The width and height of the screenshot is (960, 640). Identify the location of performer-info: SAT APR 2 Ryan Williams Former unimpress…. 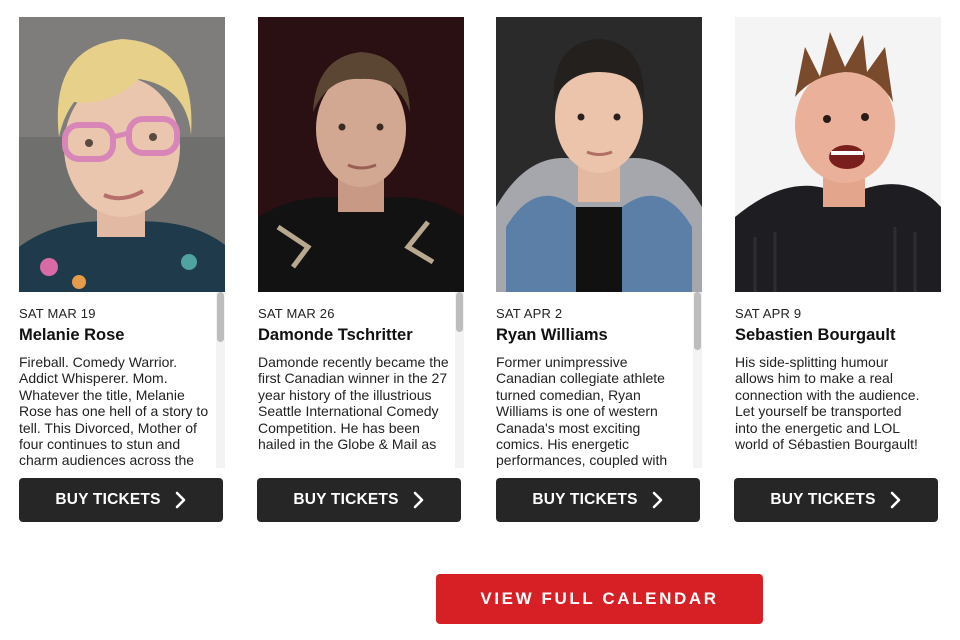
(599, 380).